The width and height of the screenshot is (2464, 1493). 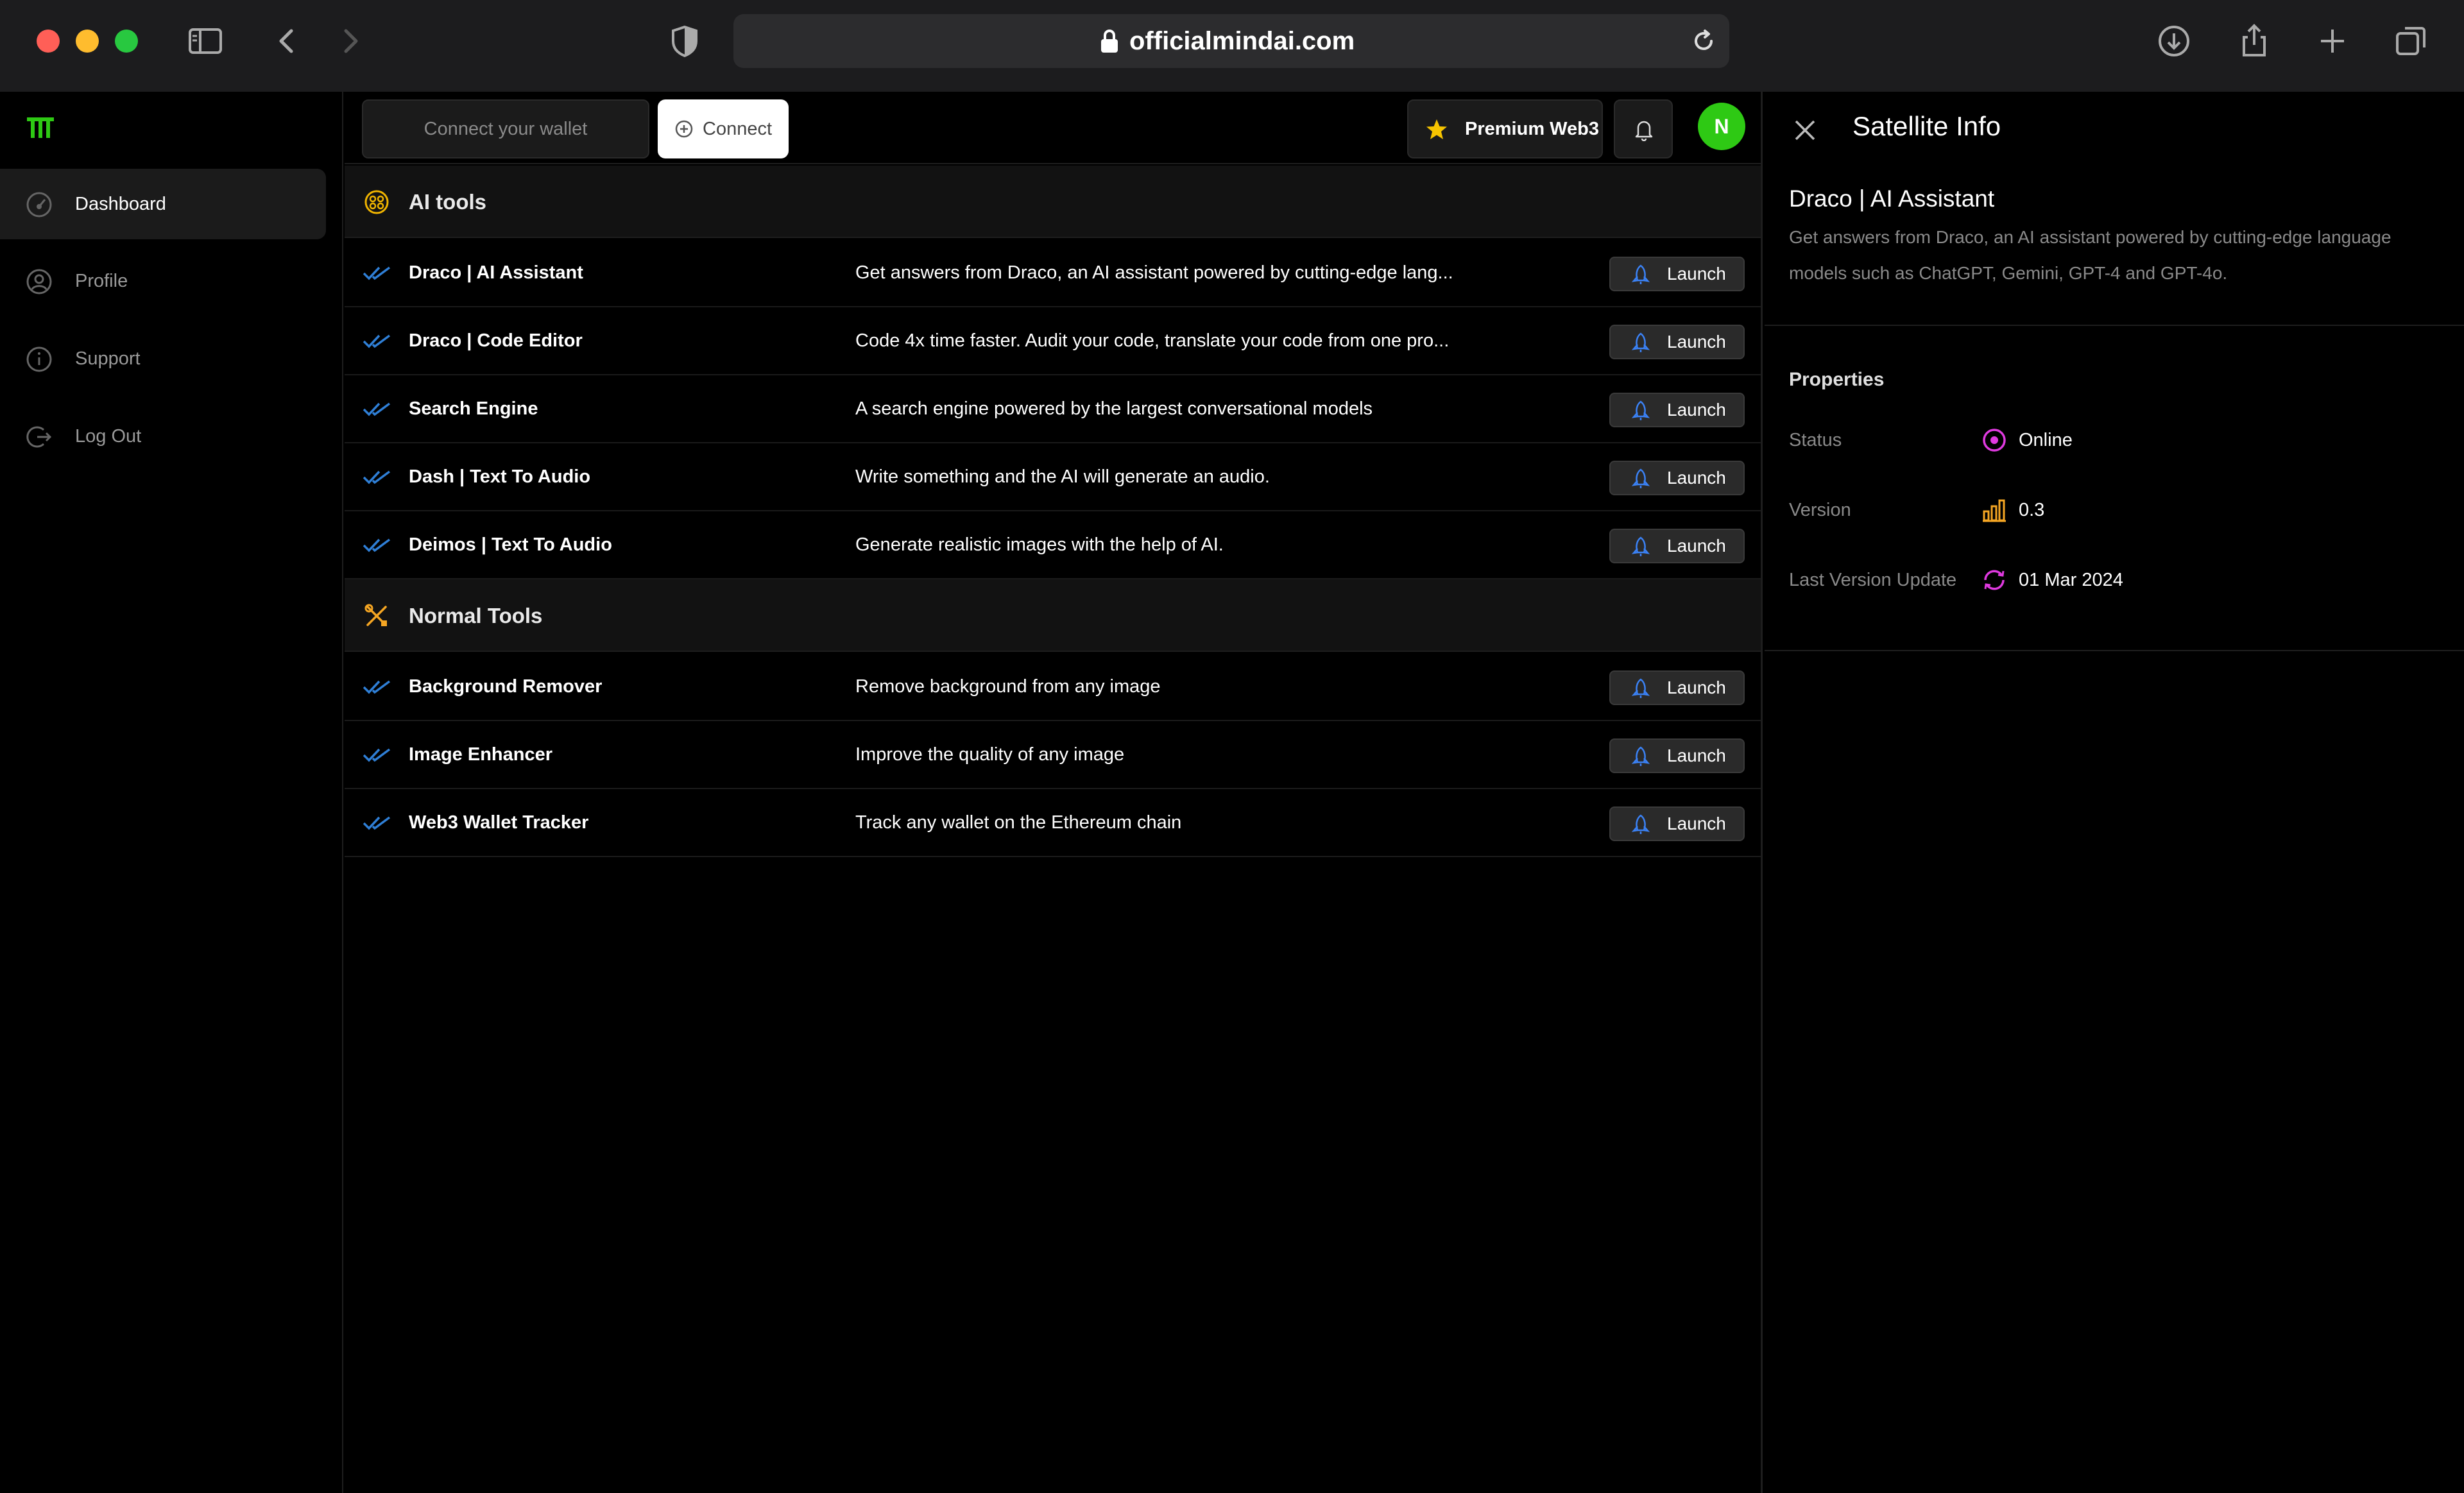 I want to click on refresh-icon, so click(x=1995, y=580).